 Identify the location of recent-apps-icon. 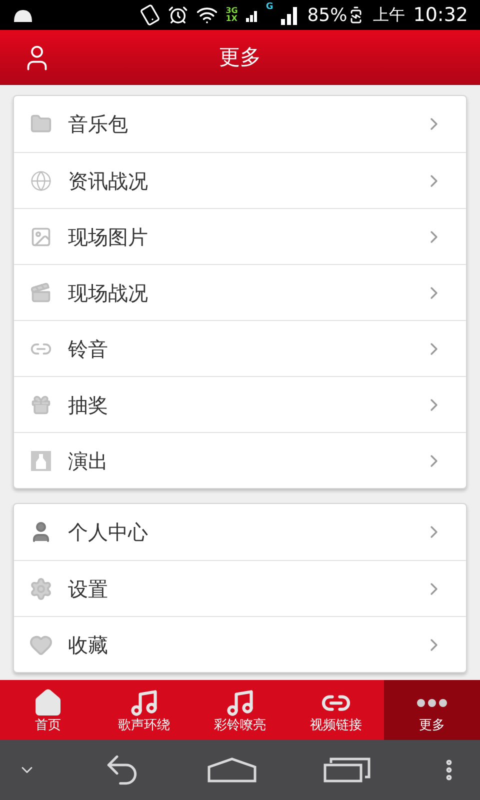
(346, 770).